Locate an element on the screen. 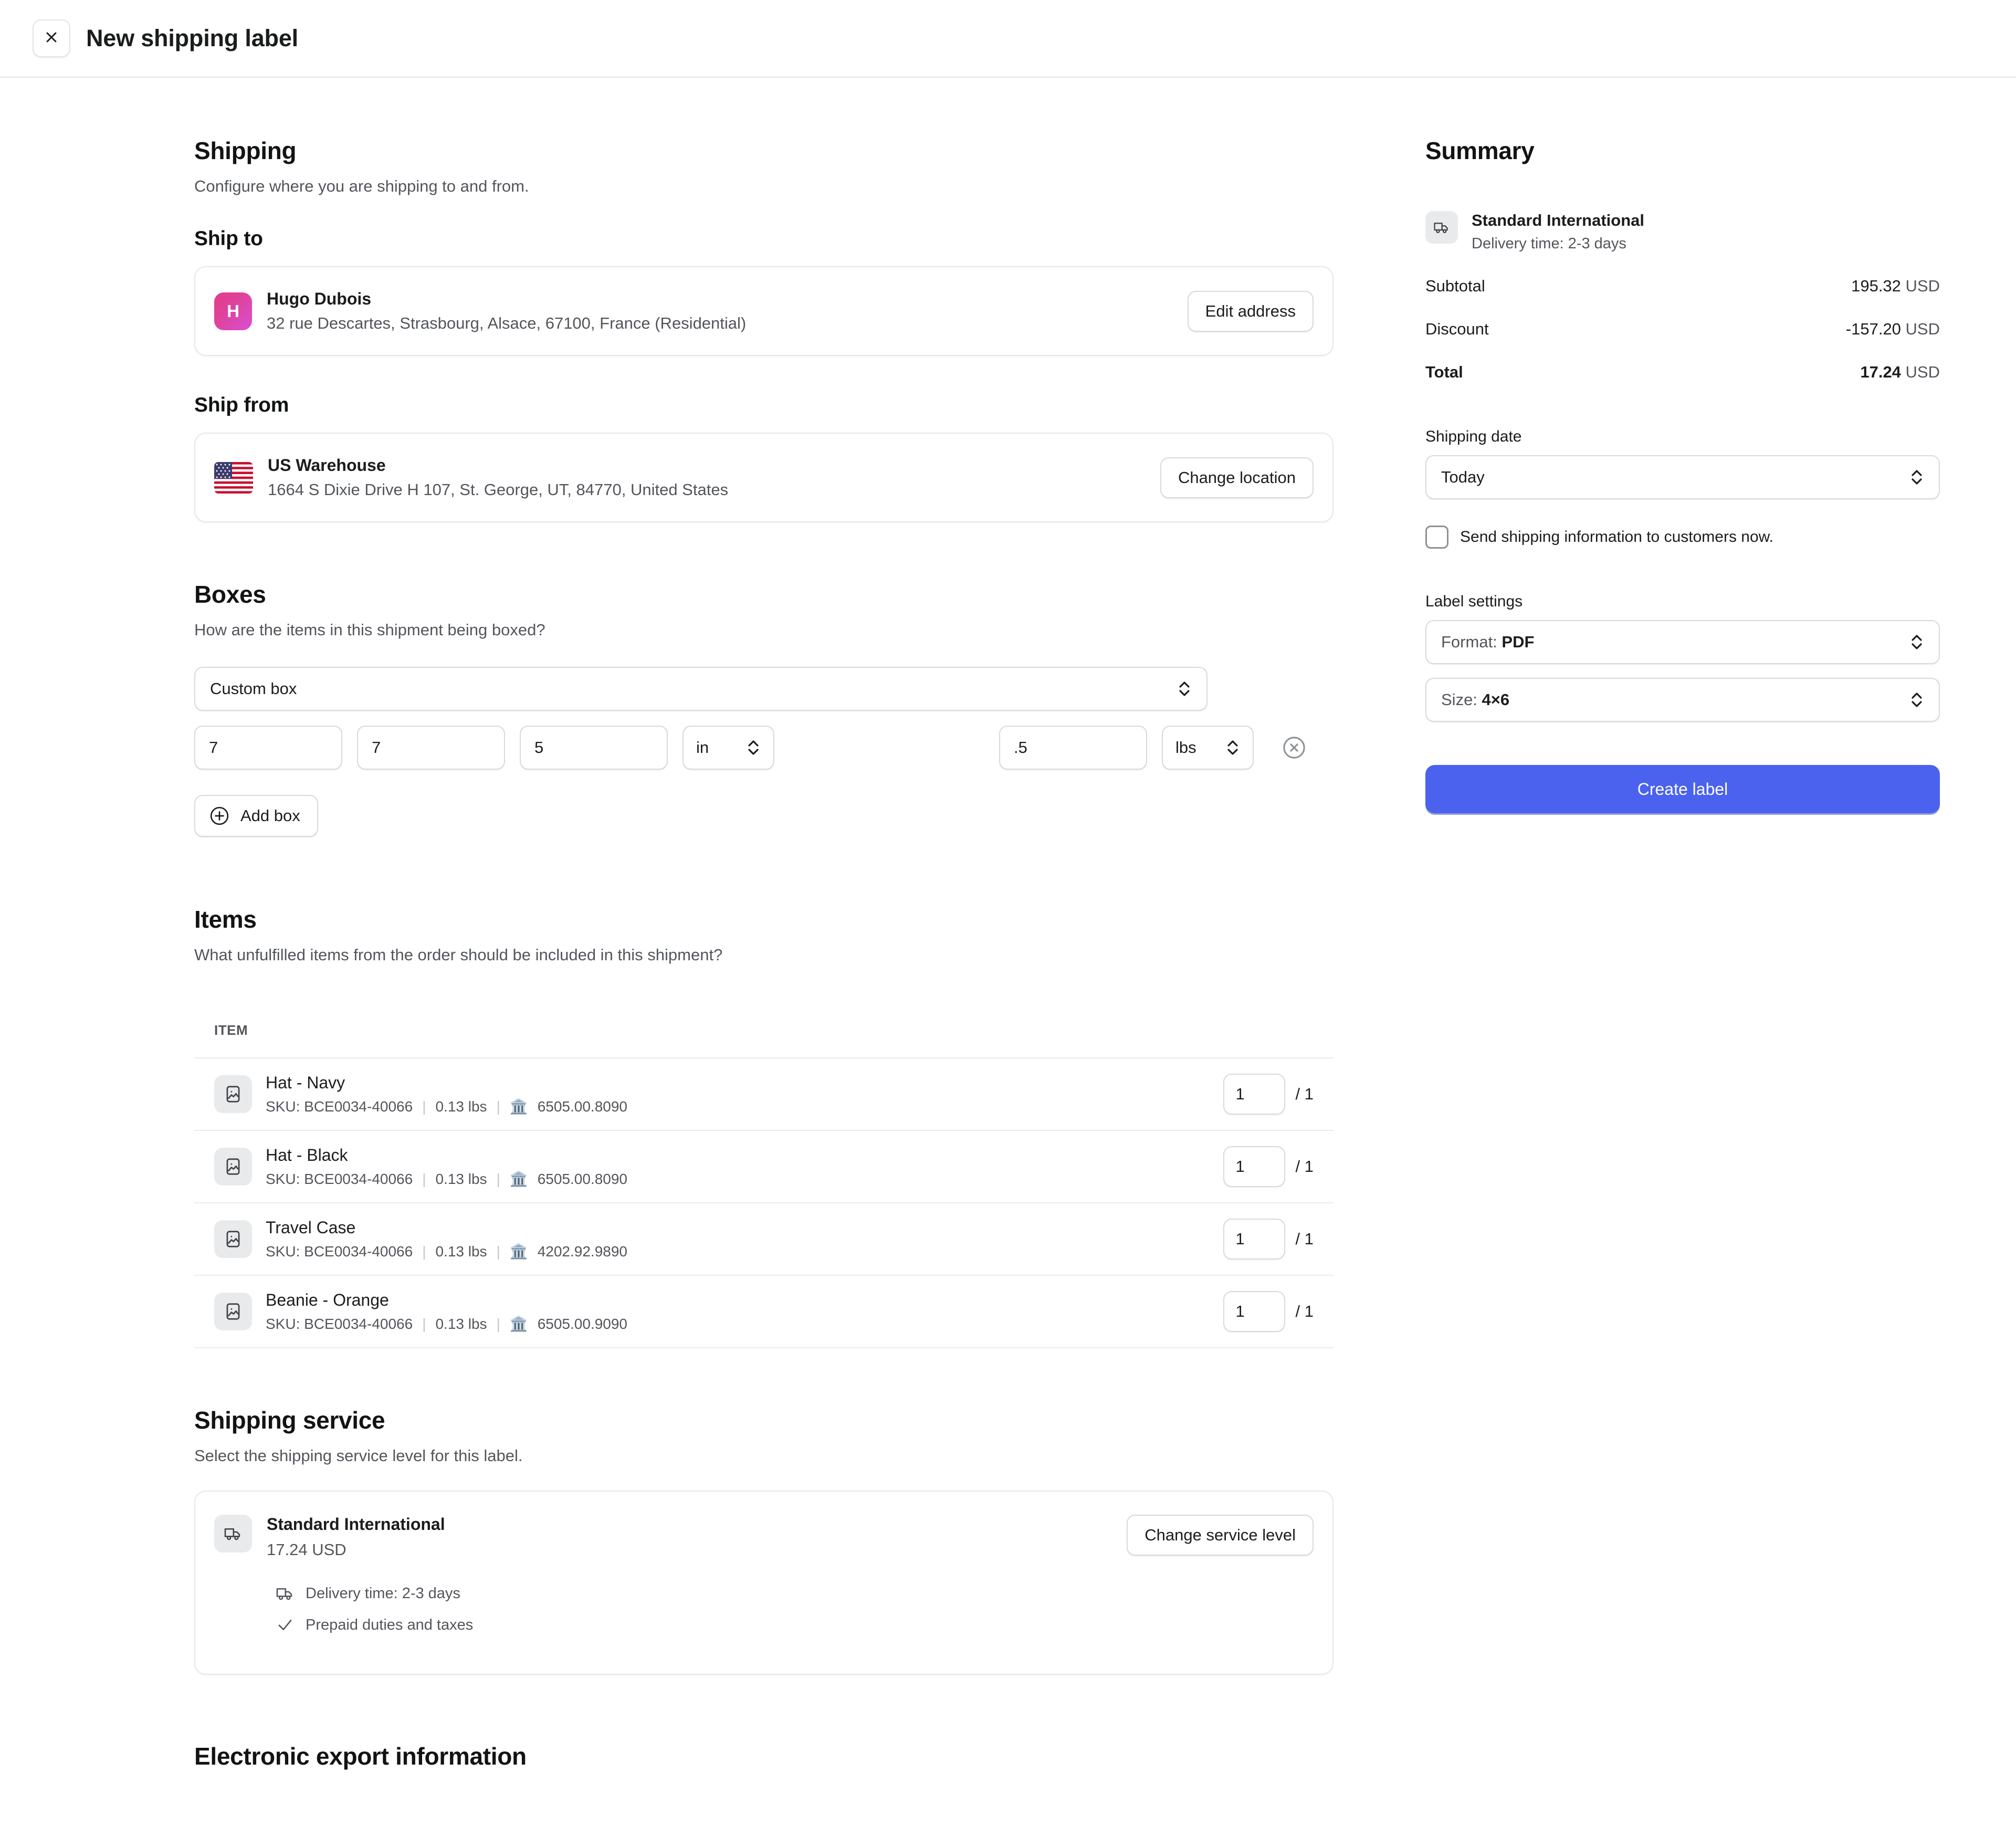  item-name: Travel Case is located at coordinates (311, 1227).